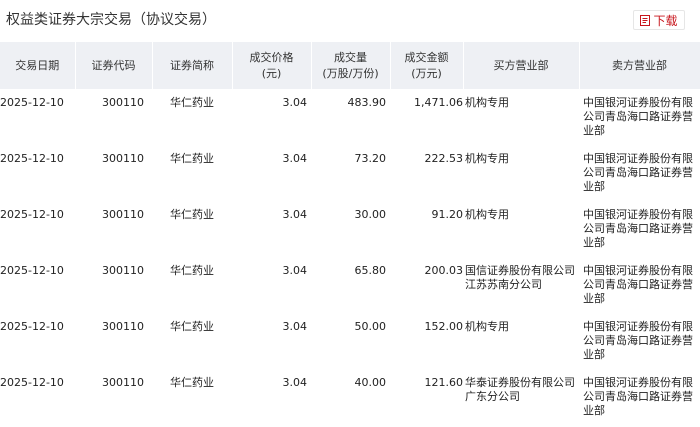 Image resolution: width=700 pixels, height=427 pixels. I want to click on header-seller-branch: 卖方营业部, so click(639, 65).